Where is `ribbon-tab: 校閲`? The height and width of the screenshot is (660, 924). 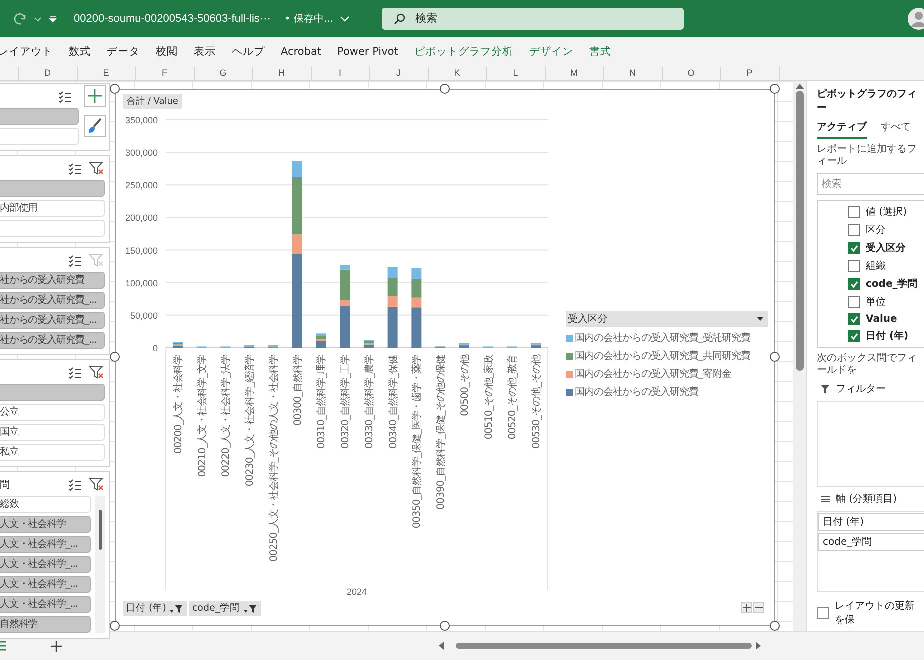
ribbon-tab: 校閲 is located at coordinates (167, 52).